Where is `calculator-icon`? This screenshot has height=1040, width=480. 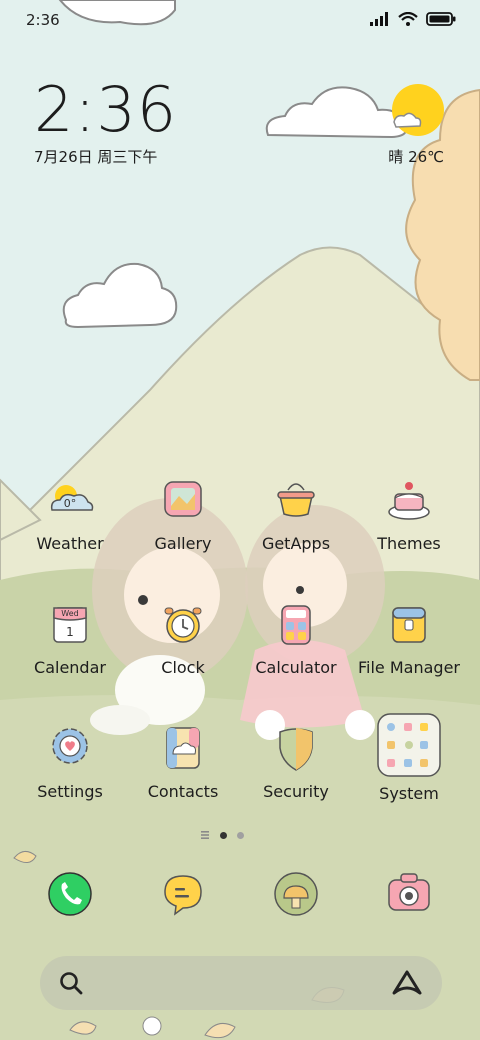 calculator-icon is located at coordinates (296, 626).